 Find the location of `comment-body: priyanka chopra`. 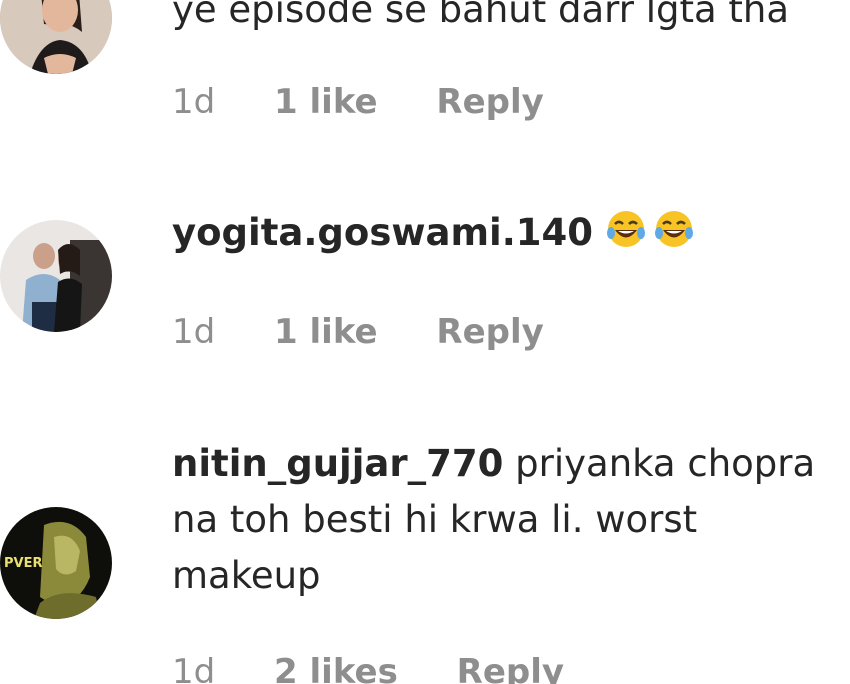

comment-body: priyanka chopra is located at coordinates (665, 463).